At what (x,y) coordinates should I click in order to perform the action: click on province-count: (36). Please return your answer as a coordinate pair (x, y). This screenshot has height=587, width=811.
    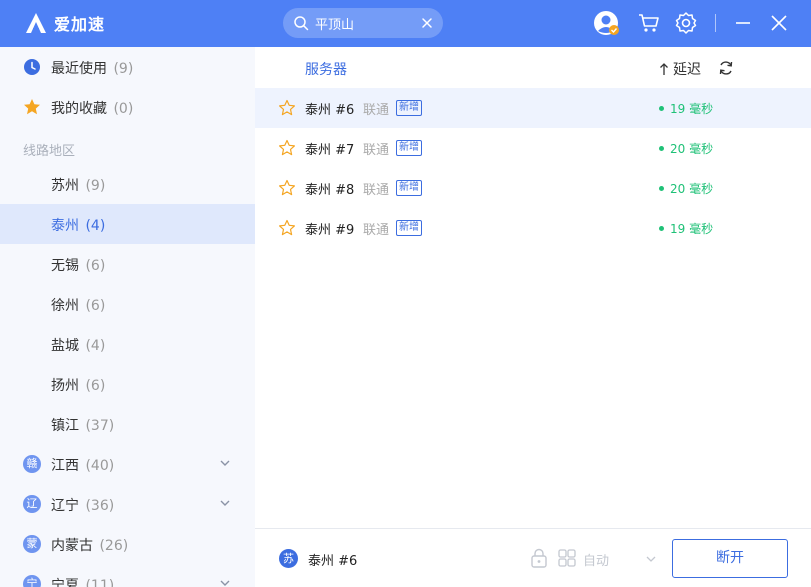
    Looking at the image, I should click on (100, 506).